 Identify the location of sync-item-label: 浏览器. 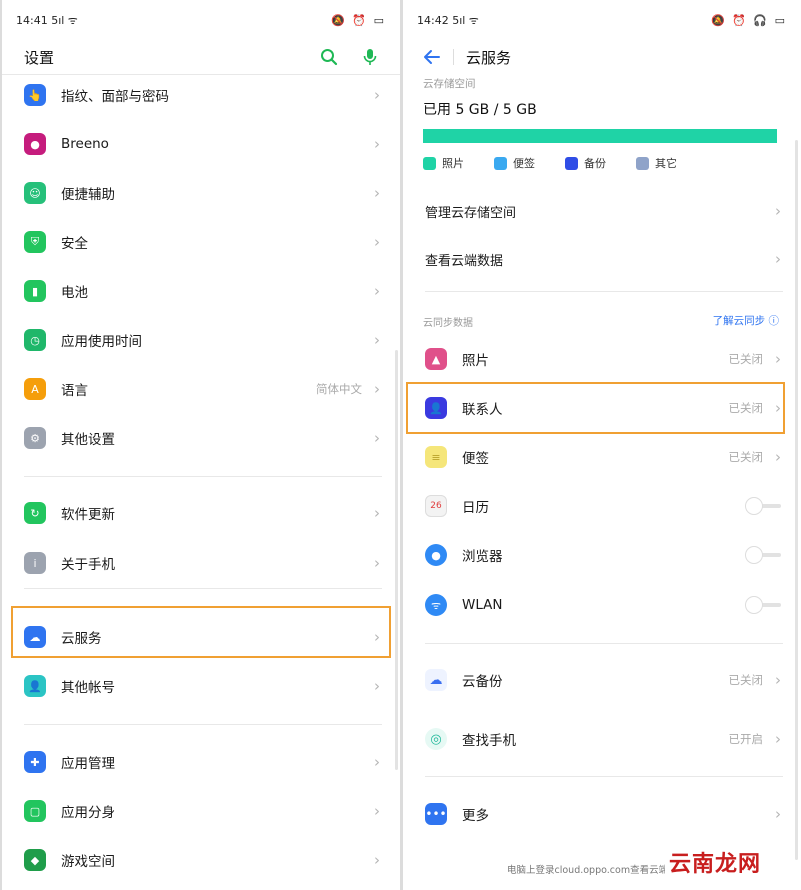
(482, 557).